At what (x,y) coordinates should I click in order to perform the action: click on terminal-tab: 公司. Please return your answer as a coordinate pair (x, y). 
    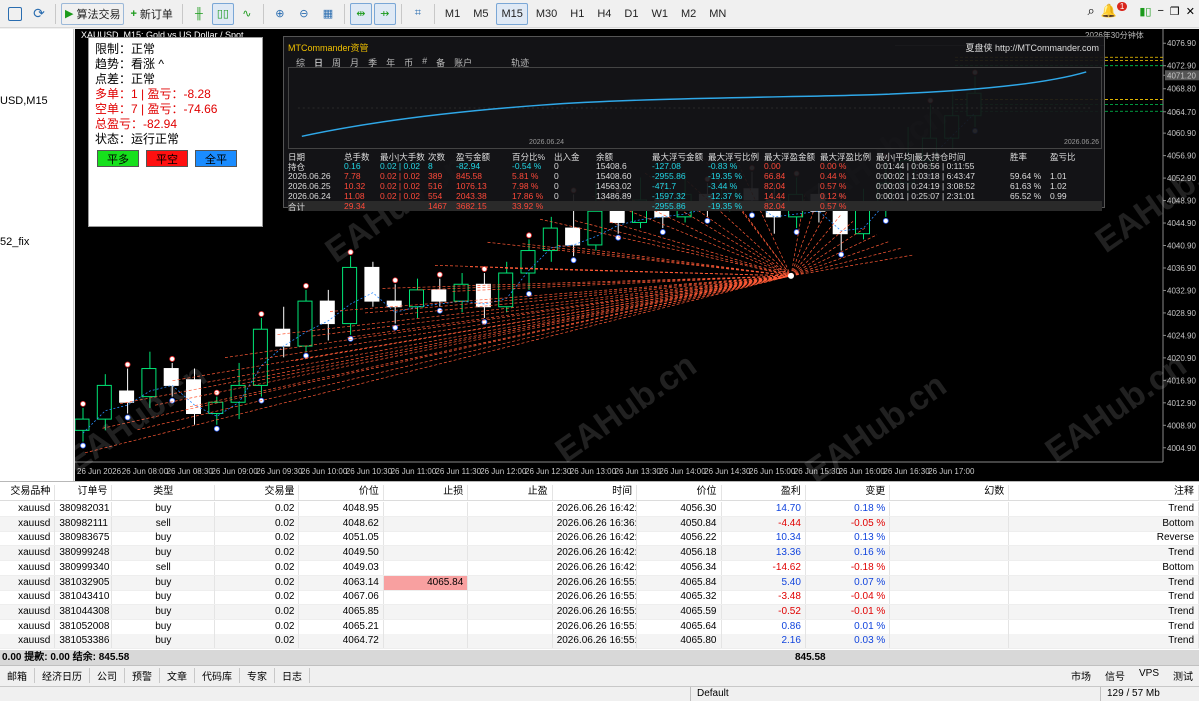
    Looking at the image, I should click on (107, 675).